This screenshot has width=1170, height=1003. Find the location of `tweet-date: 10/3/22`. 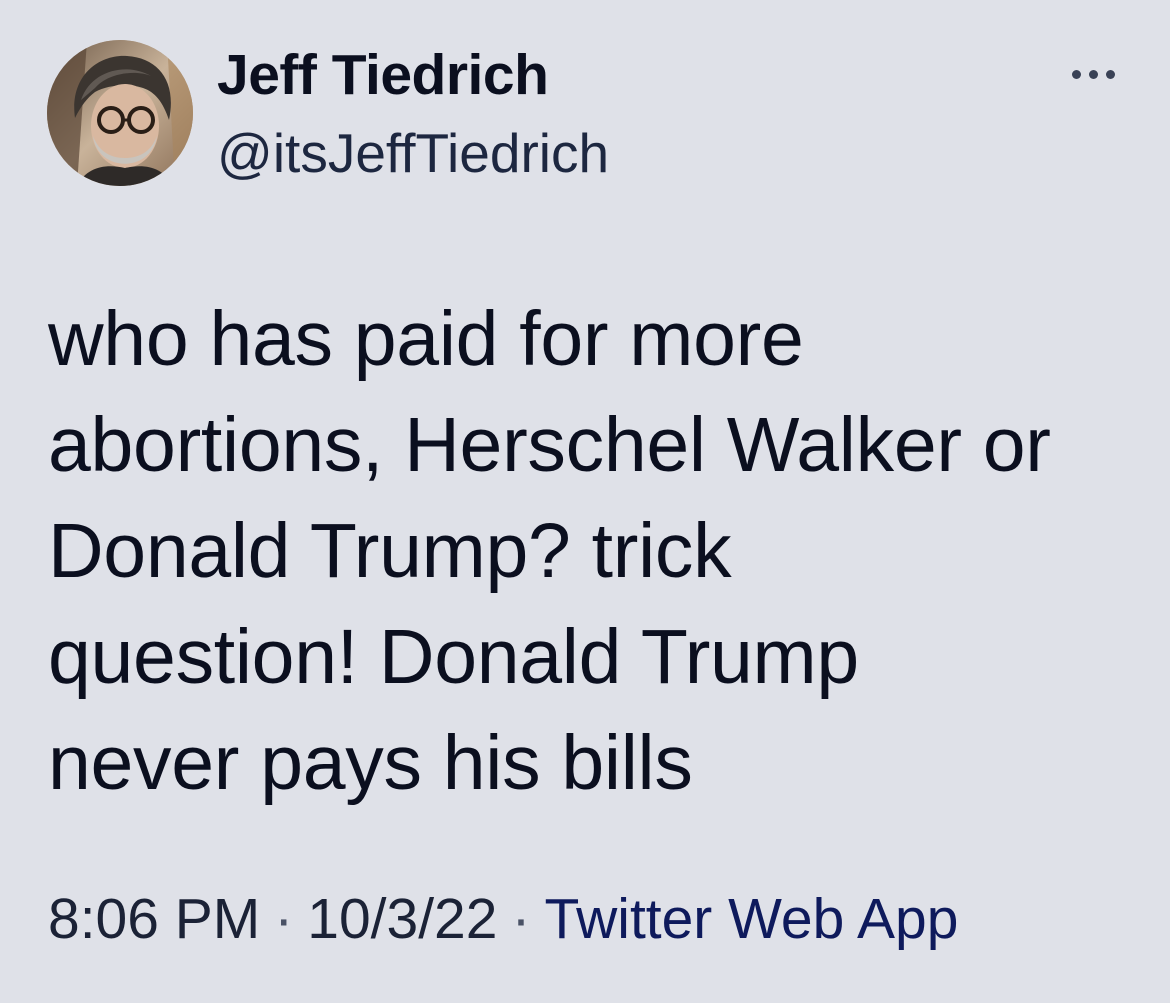

tweet-date: 10/3/22 is located at coordinates (402, 919).